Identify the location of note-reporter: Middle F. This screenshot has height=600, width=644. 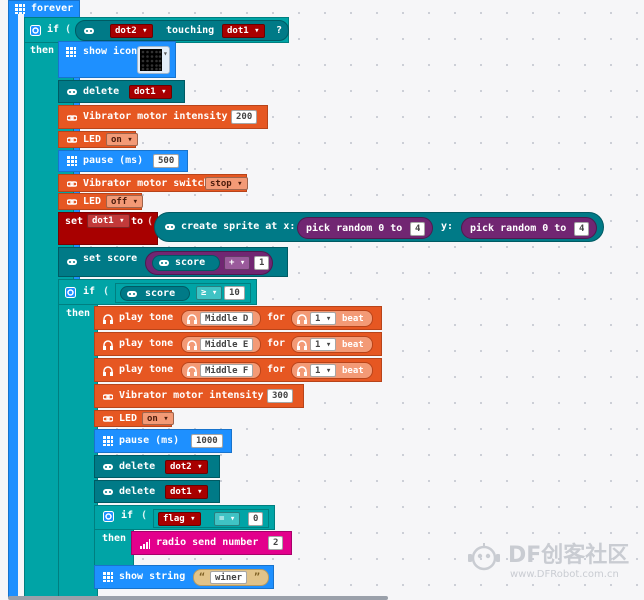
(221, 370).